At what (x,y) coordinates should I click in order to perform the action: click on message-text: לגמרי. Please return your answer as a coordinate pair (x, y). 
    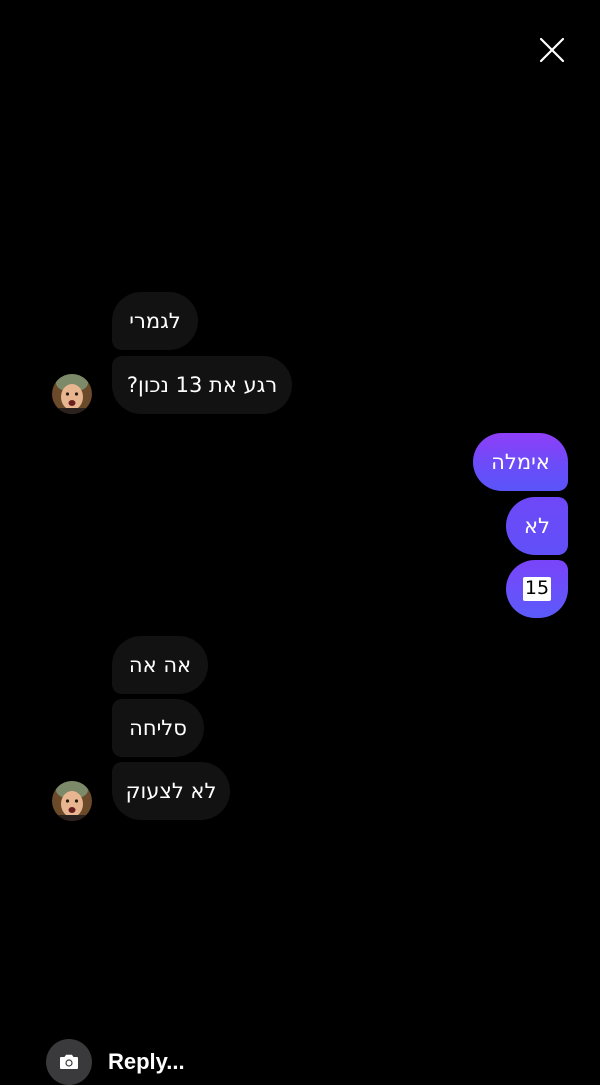
    Looking at the image, I should click on (155, 320).